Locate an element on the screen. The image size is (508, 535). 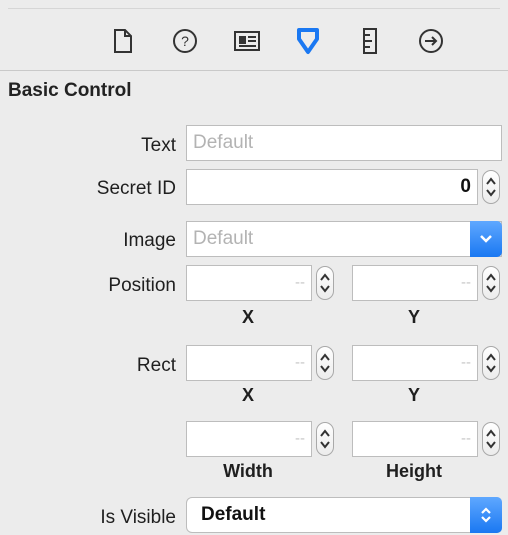
position-y-field: -- is located at coordinates (415, 283).